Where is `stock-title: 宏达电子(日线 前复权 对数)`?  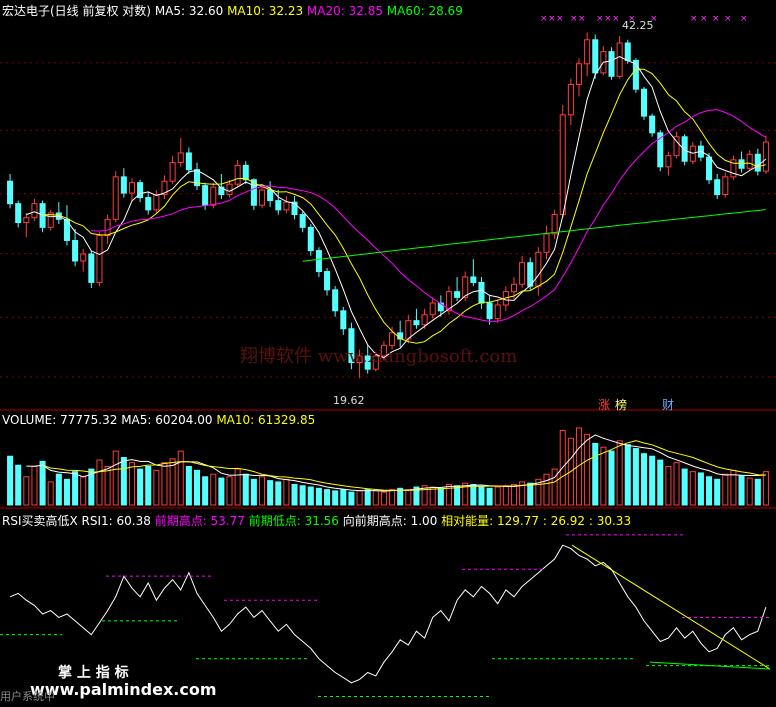
stock-title: 宏达电子(日线 前复权 对数) is located at coordinates (76, 11).